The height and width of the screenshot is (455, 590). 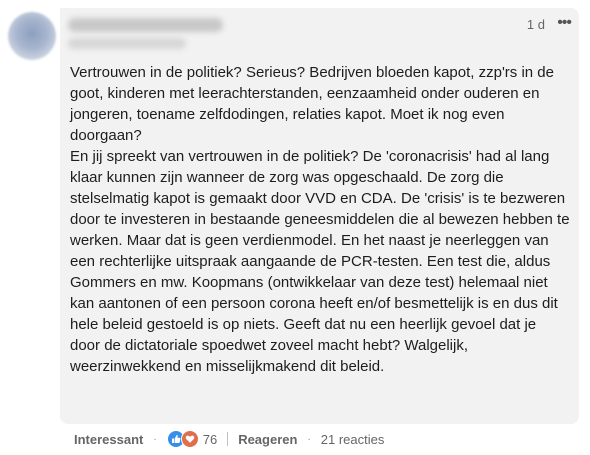 What do you see at coordinates (145, 25) in the screenshot?
I see `author-name-blurred` at bounding box center [145, 25].